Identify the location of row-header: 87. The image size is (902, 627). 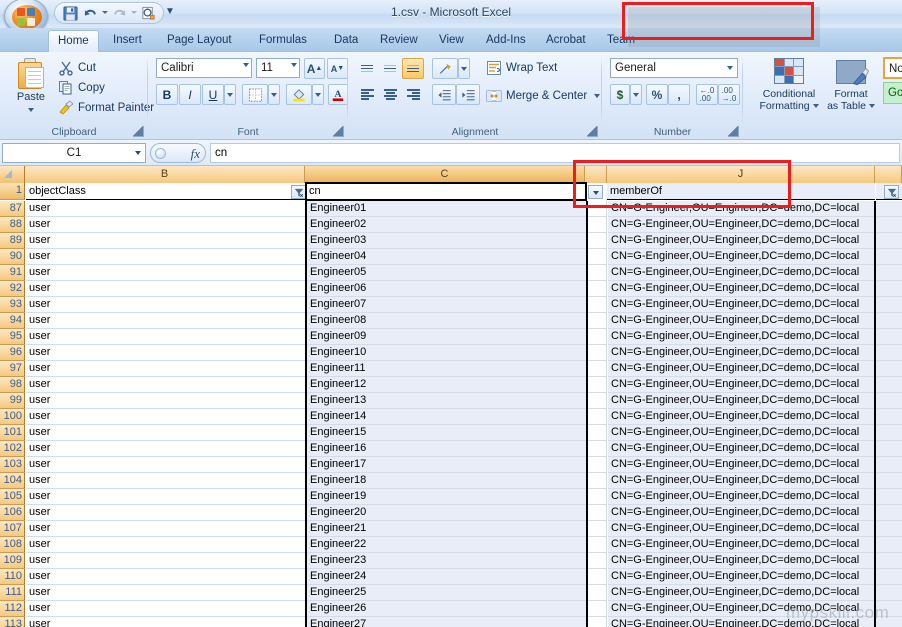
(12, 209).